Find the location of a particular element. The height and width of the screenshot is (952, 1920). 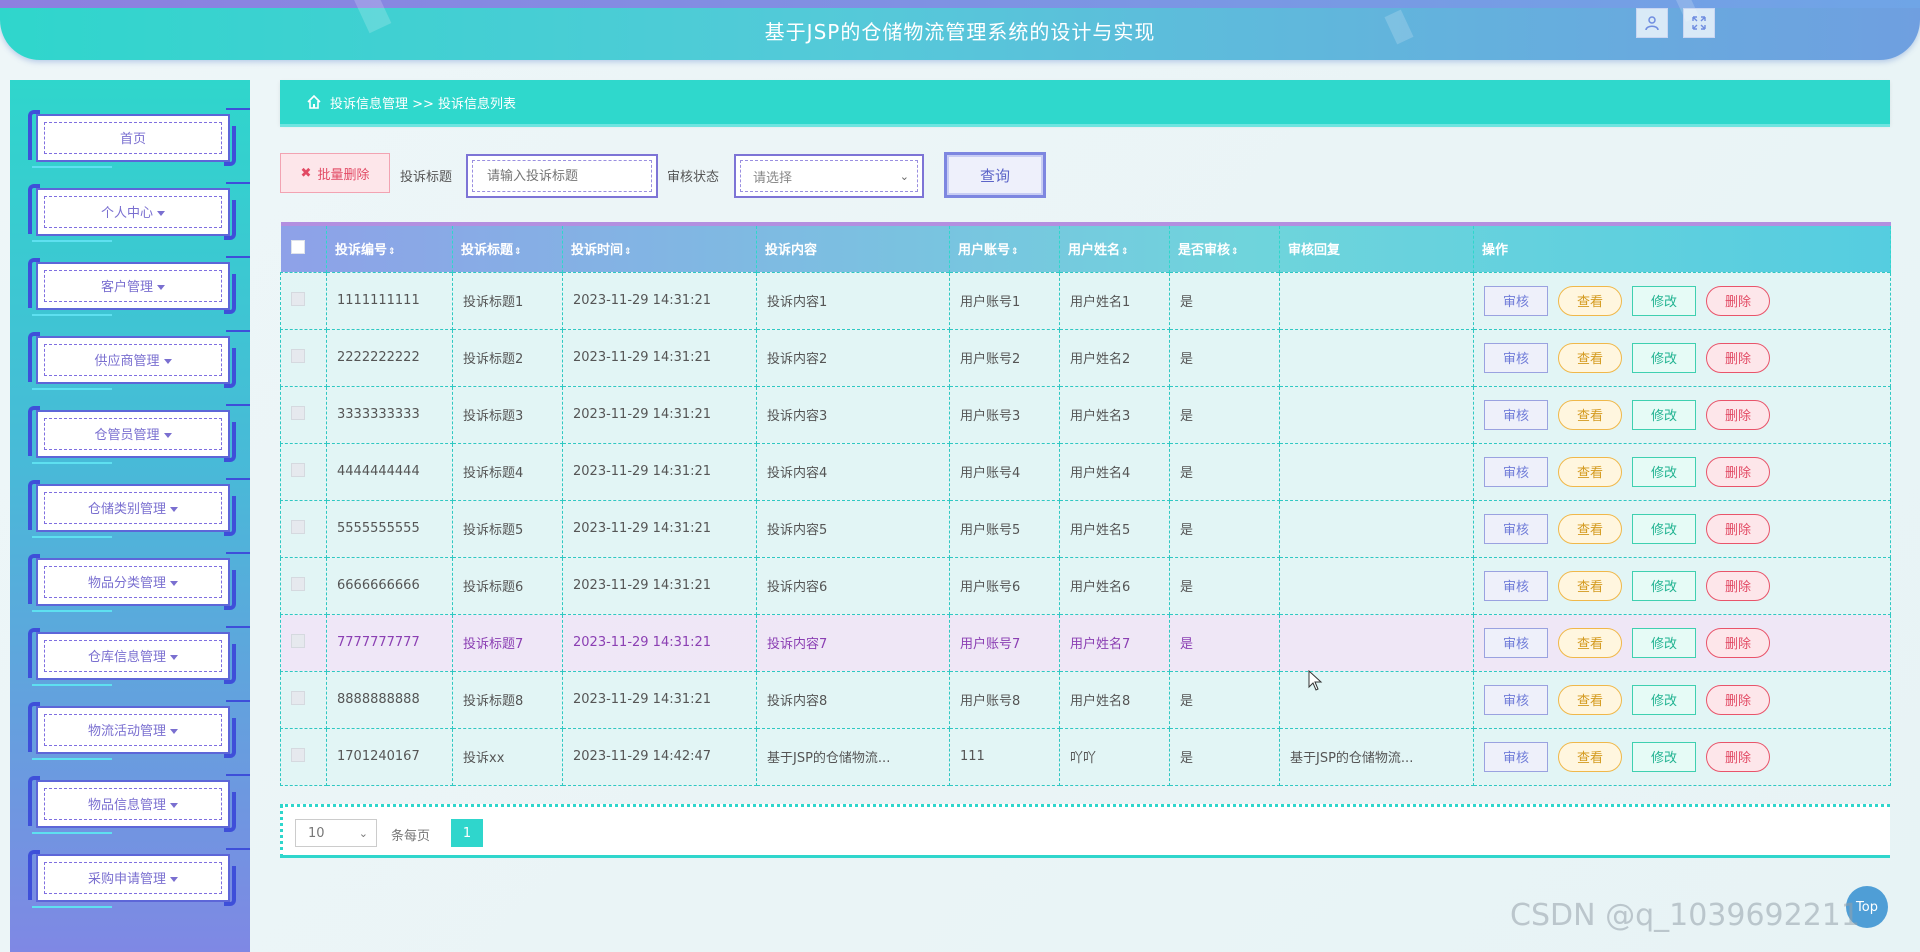

sidebar-item-9: 物品信息管理 is located at coordinates (139, 804).